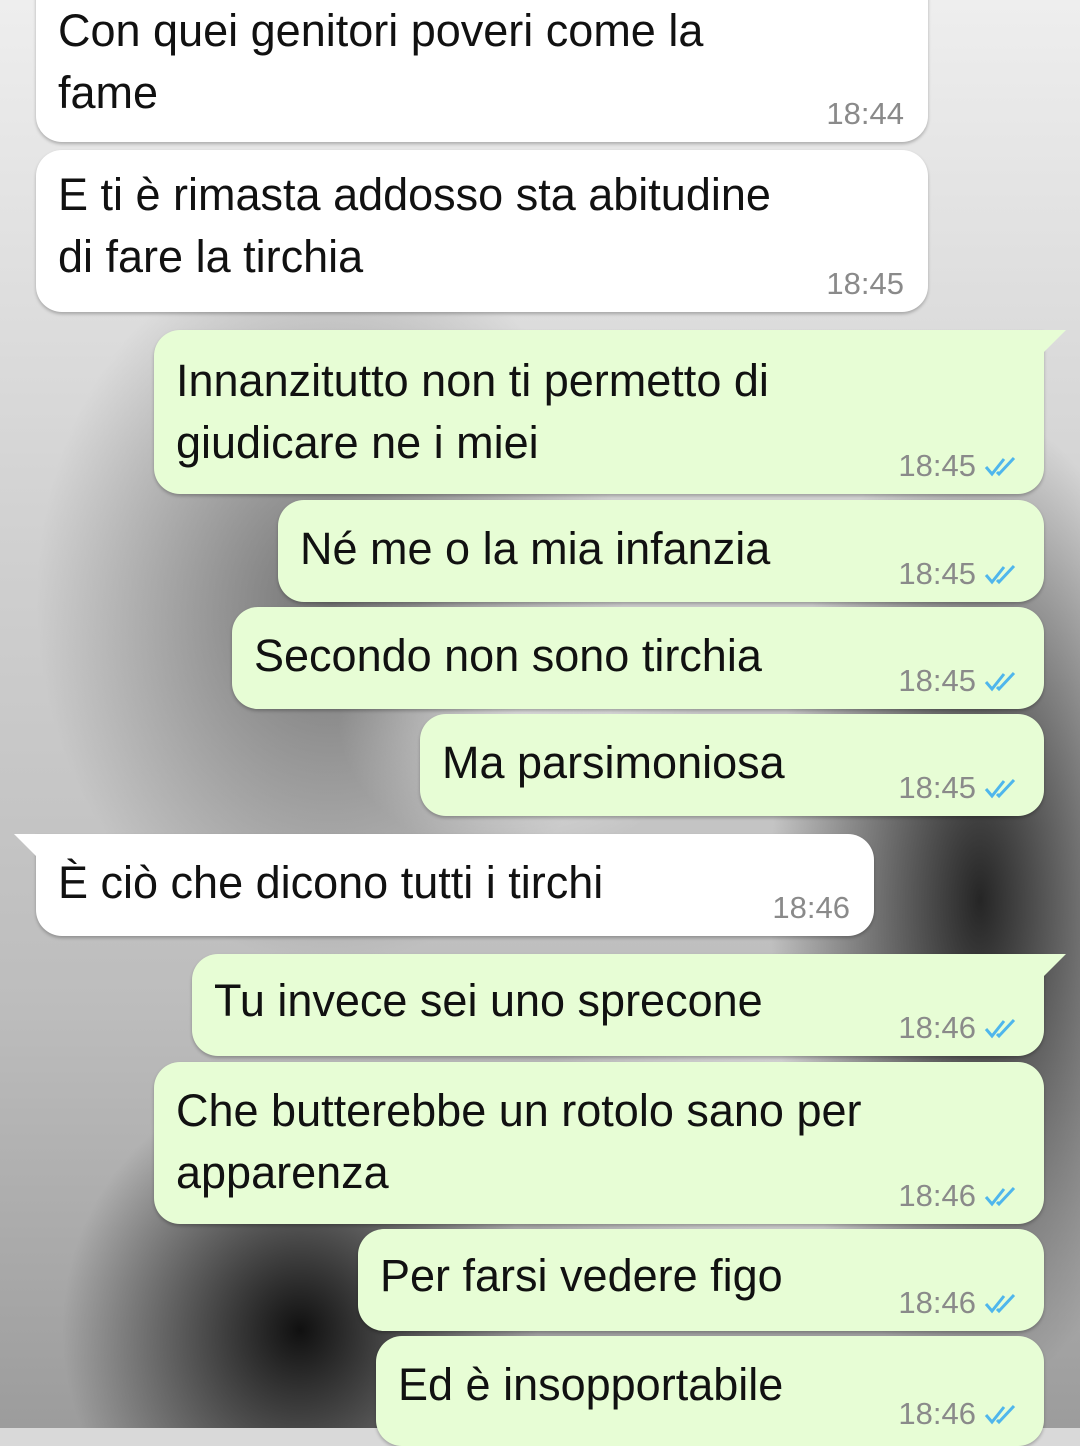 The image size is (1080, 1446). What do you see at coordinates (865, 113) in the screenshot?
I see `message-timestamp: 18:44` at bounding box center [865, 113].